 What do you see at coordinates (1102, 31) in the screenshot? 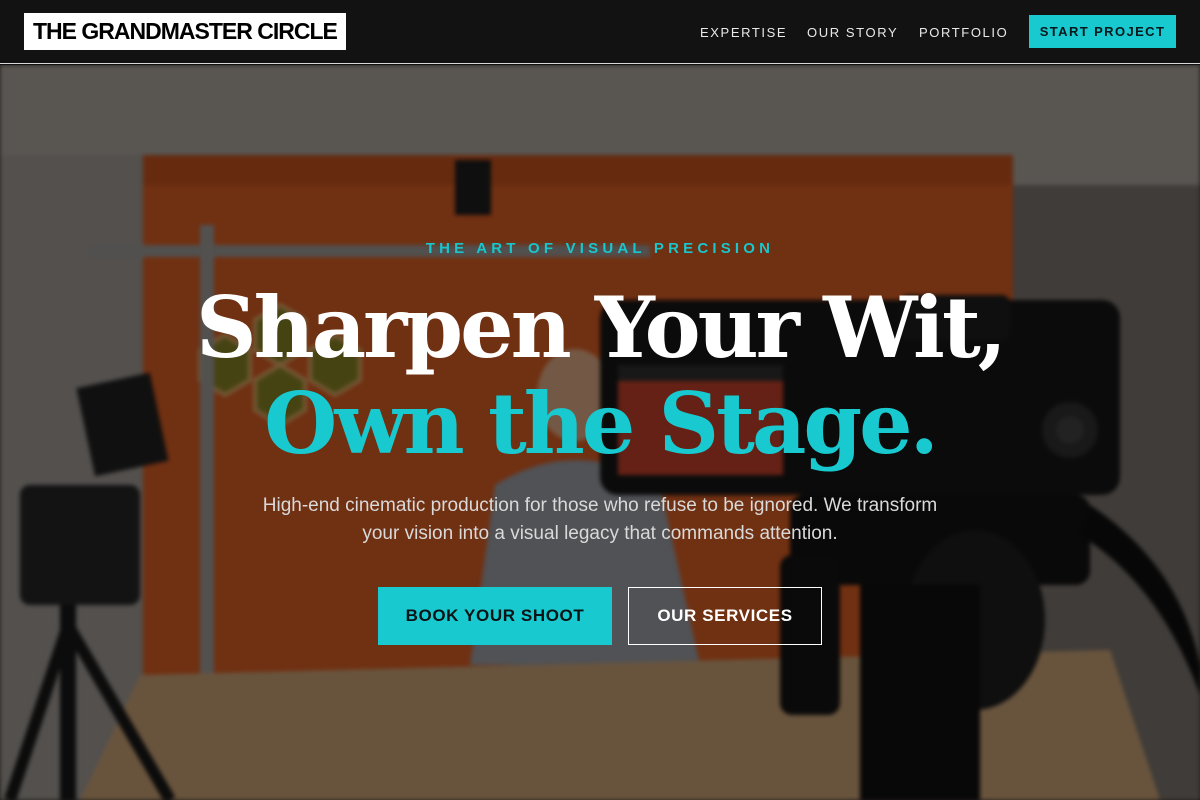
I see `start-project-button: START PROJECT` at bounding box center [1102, 31].